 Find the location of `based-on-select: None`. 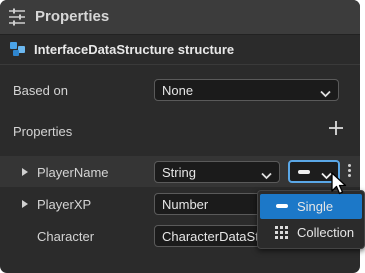

based-on-select: None is located at coordinates (246, 90).